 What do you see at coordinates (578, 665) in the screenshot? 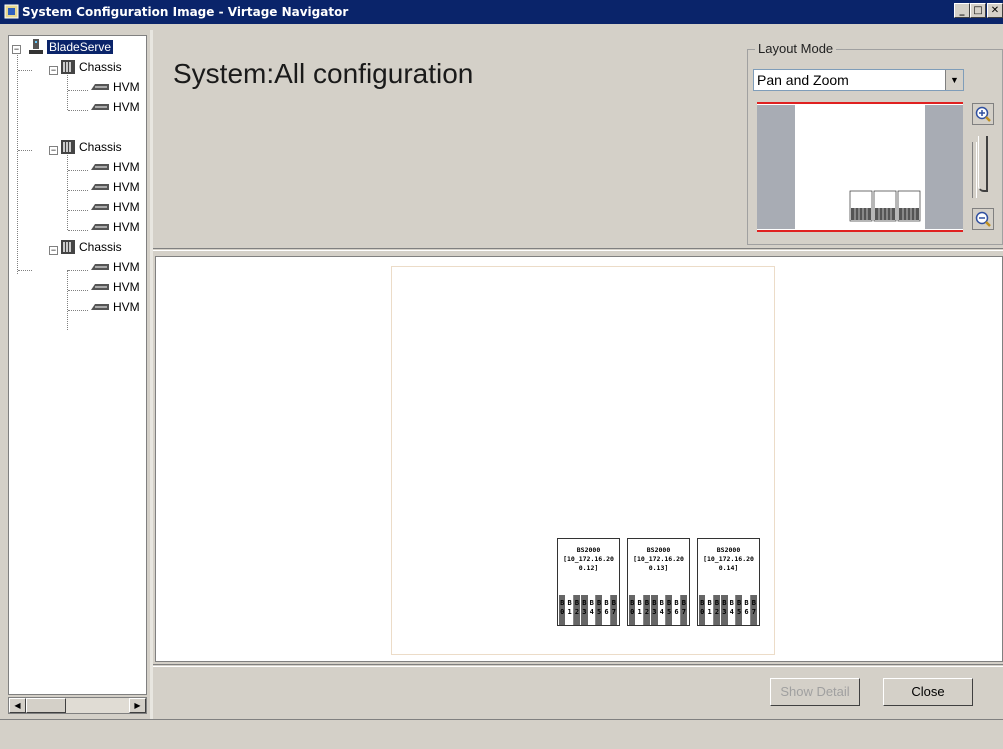
I see `footer-separator` at bounding box center [578, 665].